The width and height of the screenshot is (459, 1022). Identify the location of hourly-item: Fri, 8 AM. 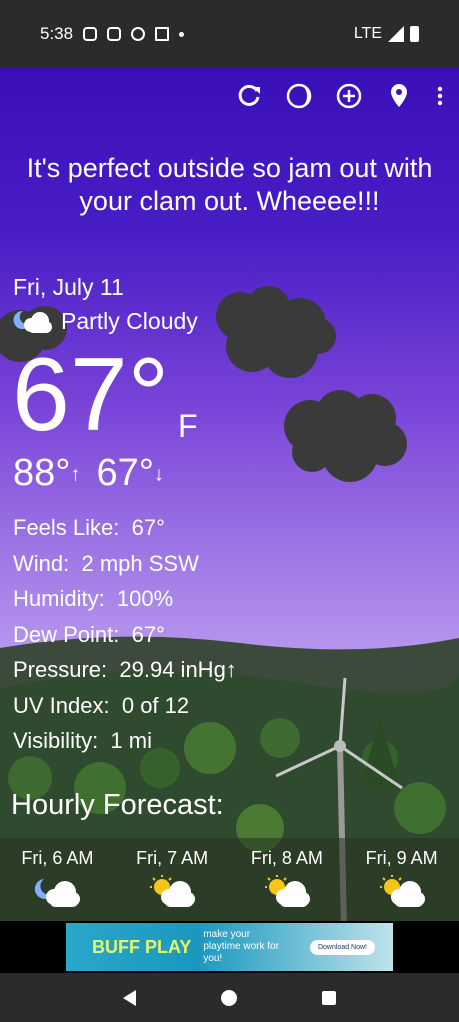
(287, 879).